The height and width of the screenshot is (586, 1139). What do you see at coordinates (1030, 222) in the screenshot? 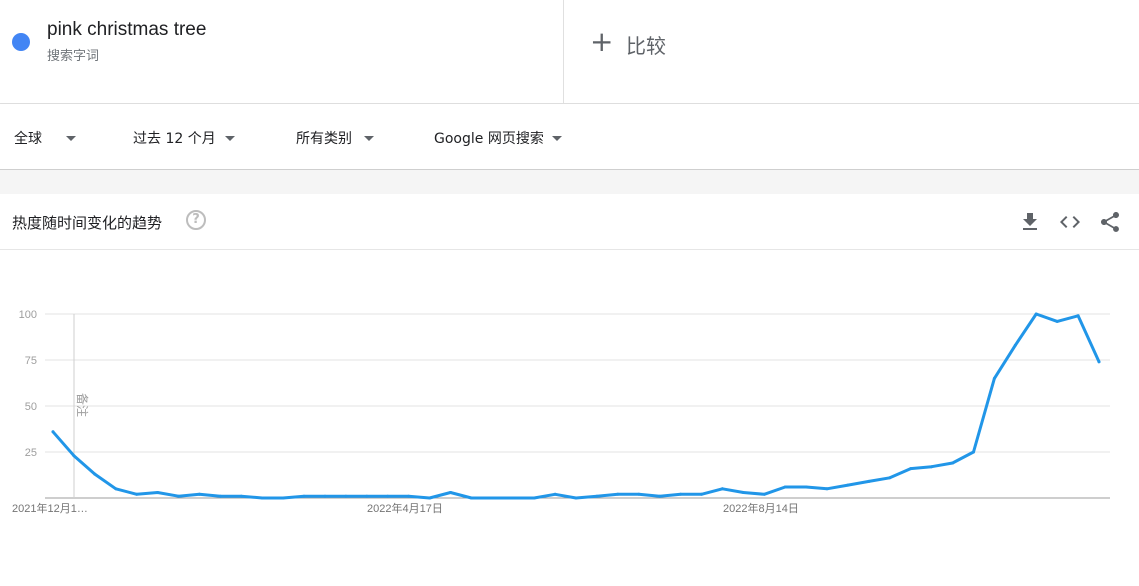
I see `download-icon` at bounding box center [1030, 222].